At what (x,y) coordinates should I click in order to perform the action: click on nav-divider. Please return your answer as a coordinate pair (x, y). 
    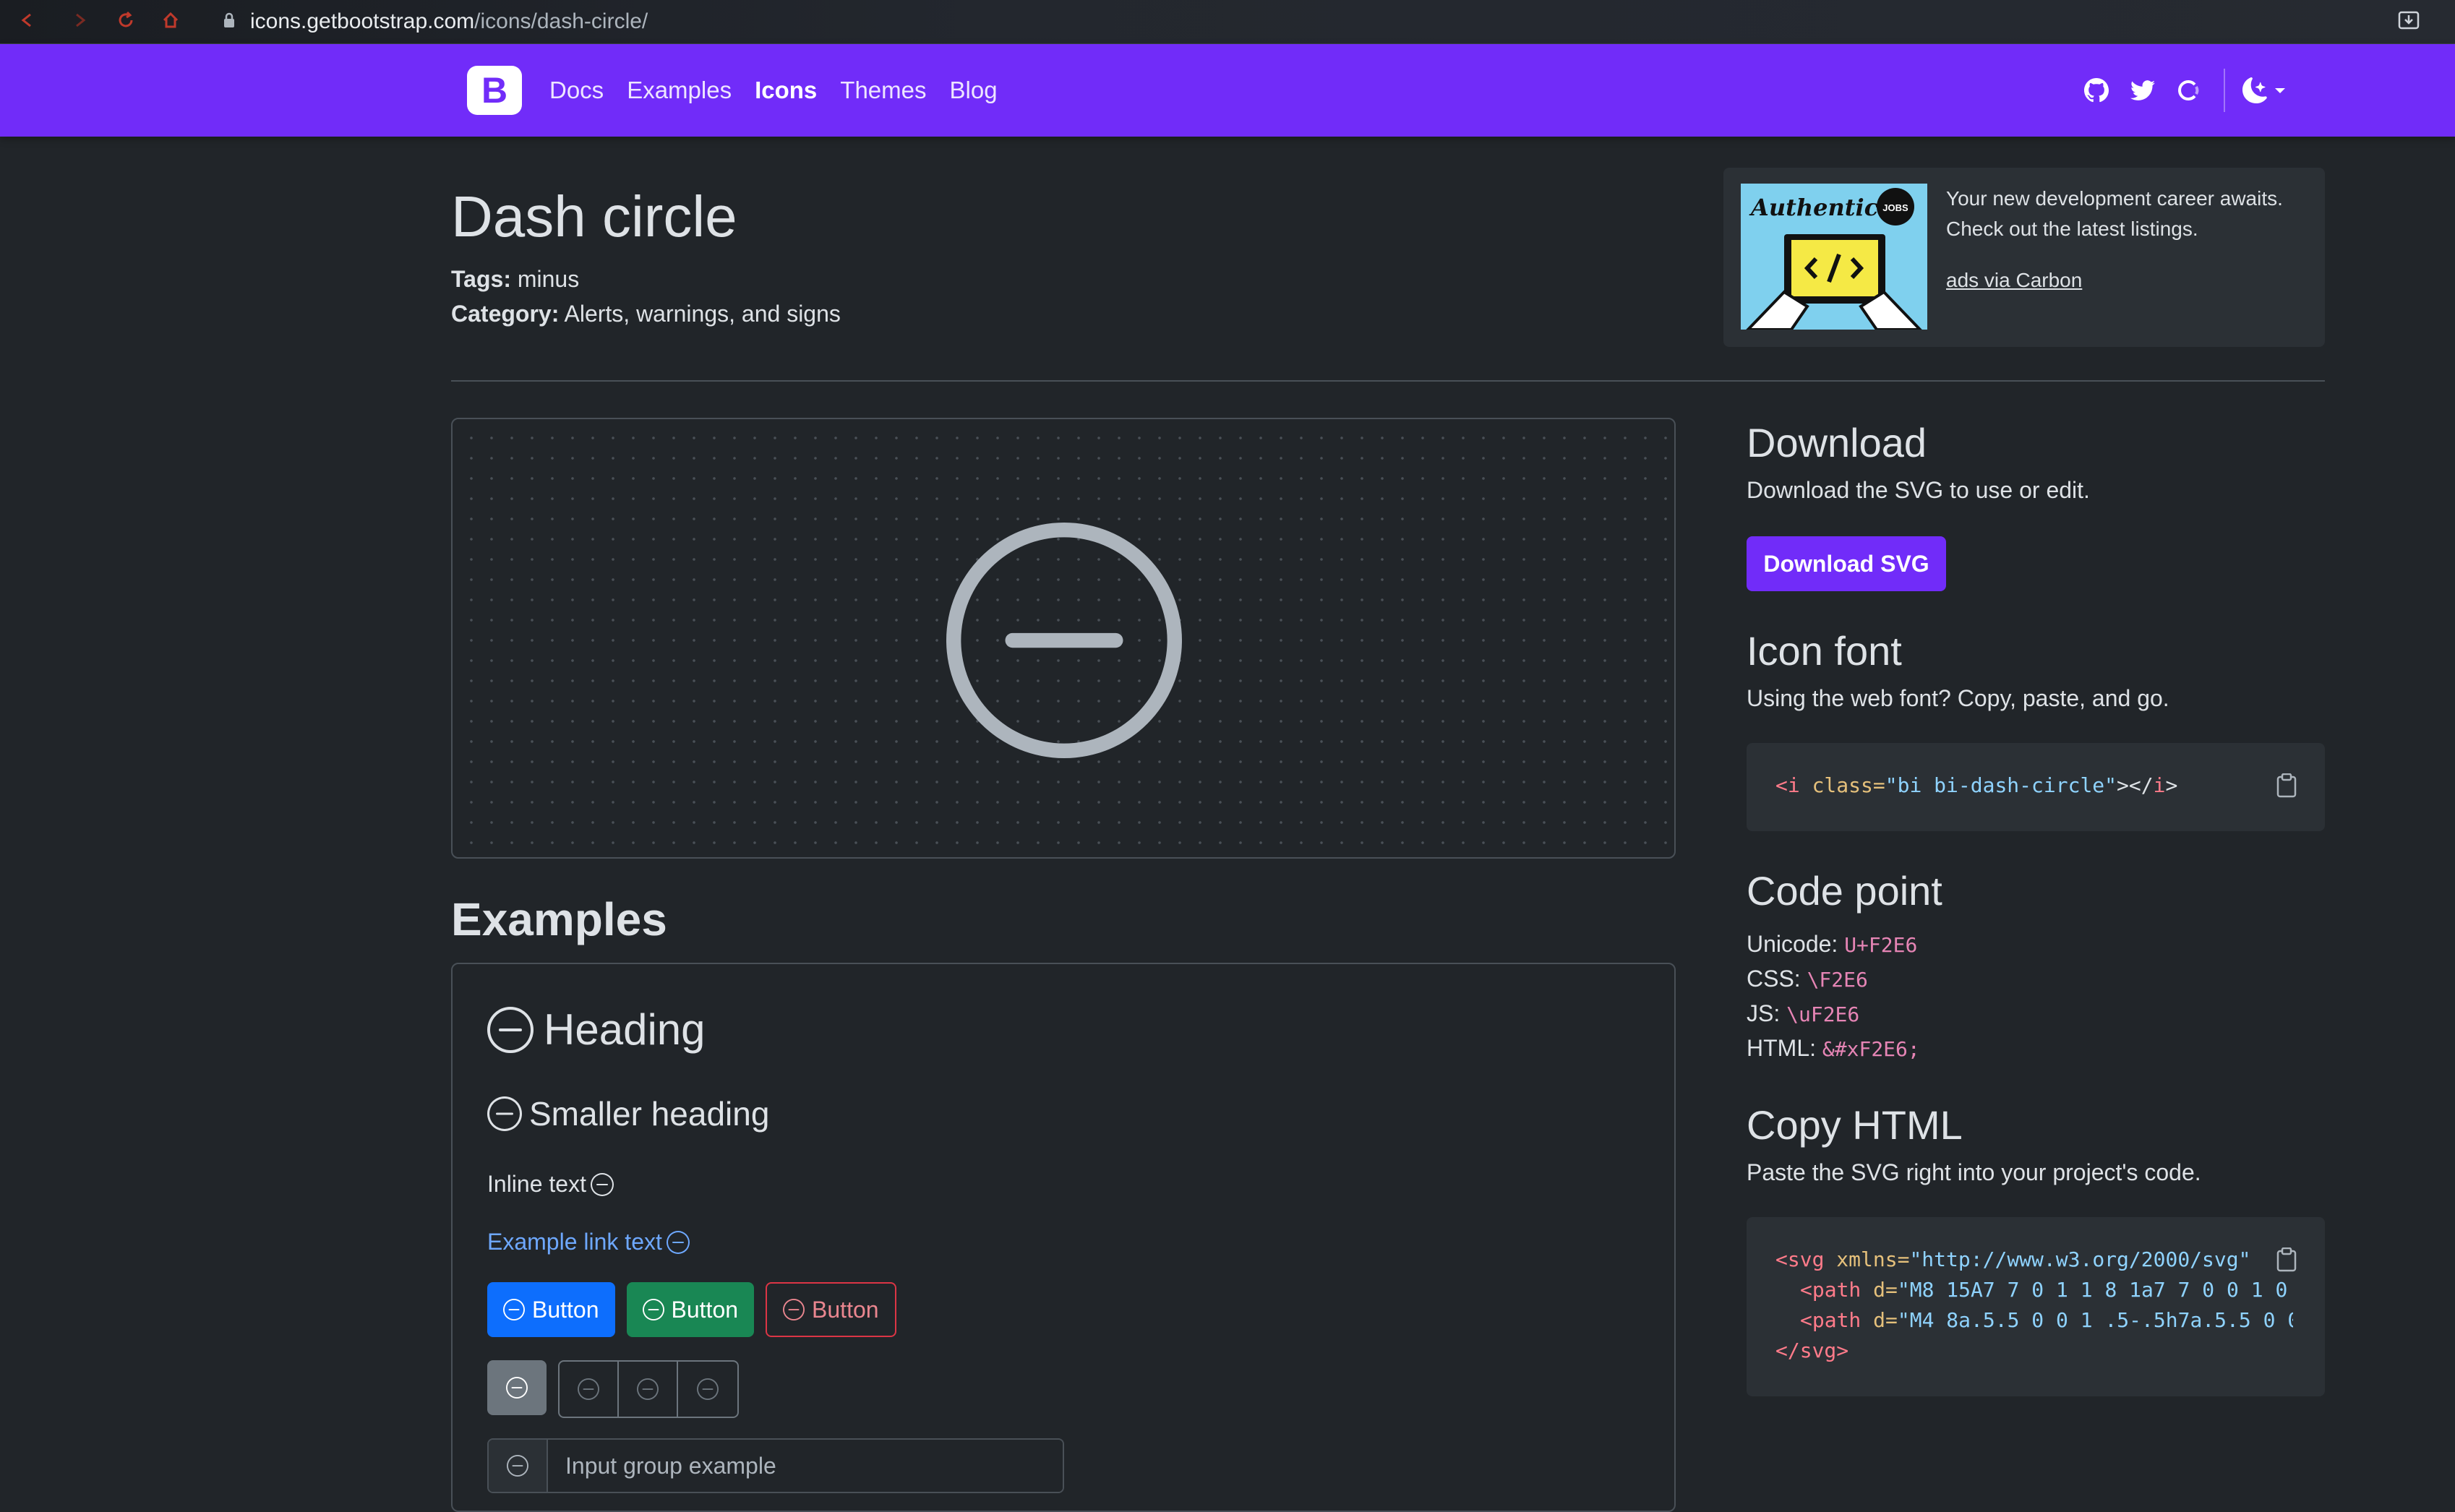
    Looking at the image, I should click on (2224, 90).